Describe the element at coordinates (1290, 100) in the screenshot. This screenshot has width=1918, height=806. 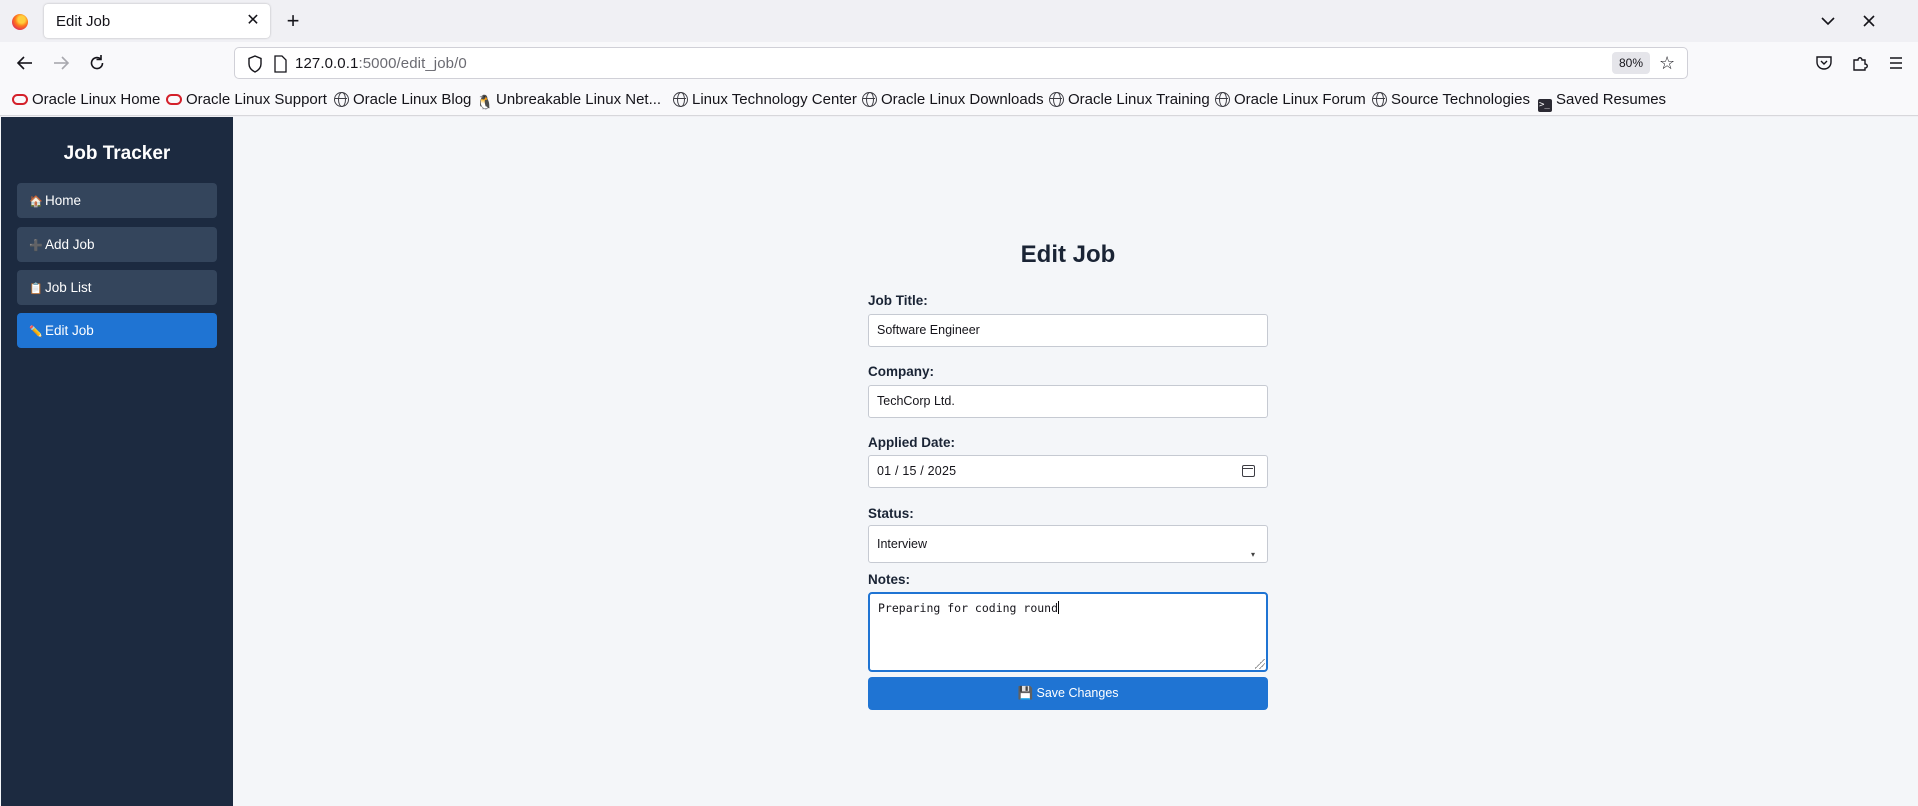
I see `bookmark-oracle-linux-forum: Oracle Linux Forum` at that location.